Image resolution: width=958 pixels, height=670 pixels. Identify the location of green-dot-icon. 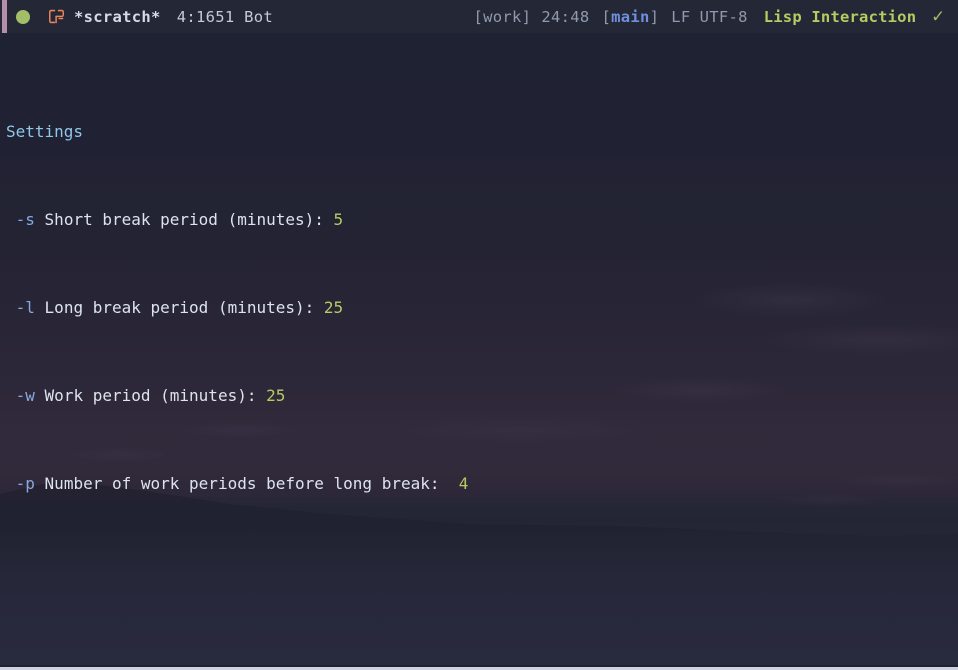
(23, 16).